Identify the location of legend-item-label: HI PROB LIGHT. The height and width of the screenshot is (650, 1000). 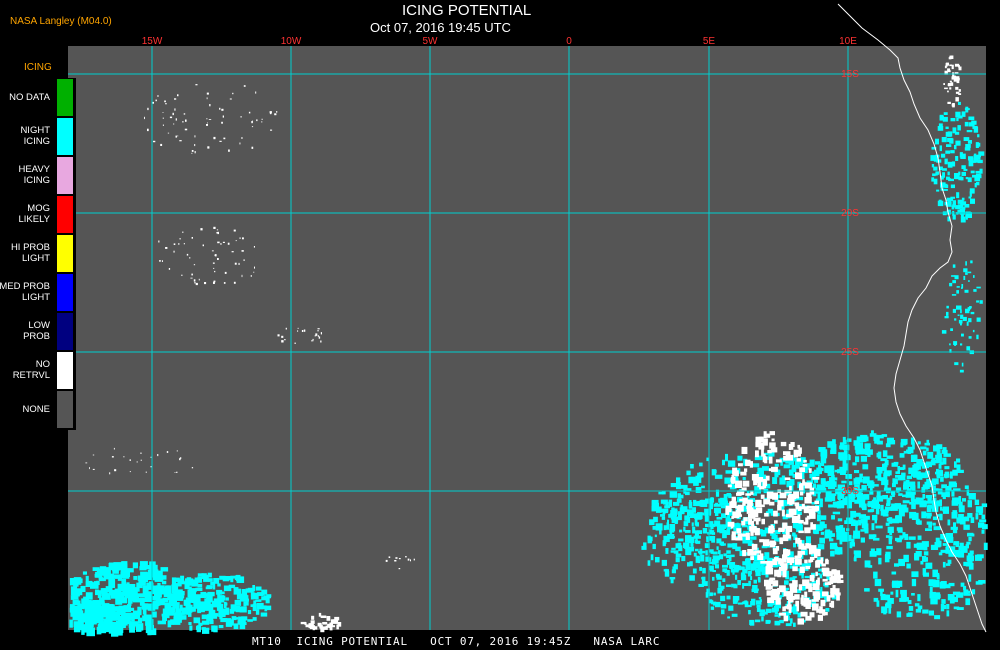
(30, 253).